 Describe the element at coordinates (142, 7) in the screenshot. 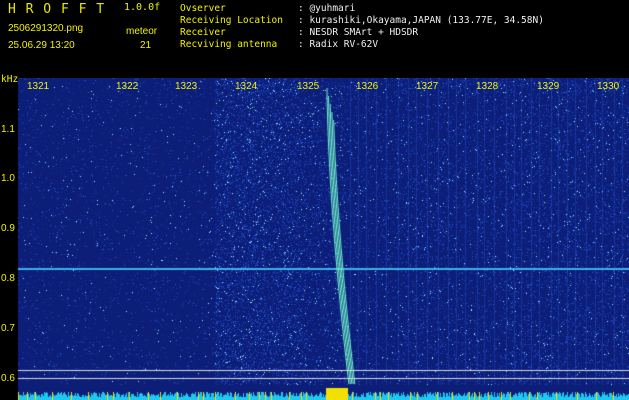

I see `version-label: 1.0.0f` at that location.